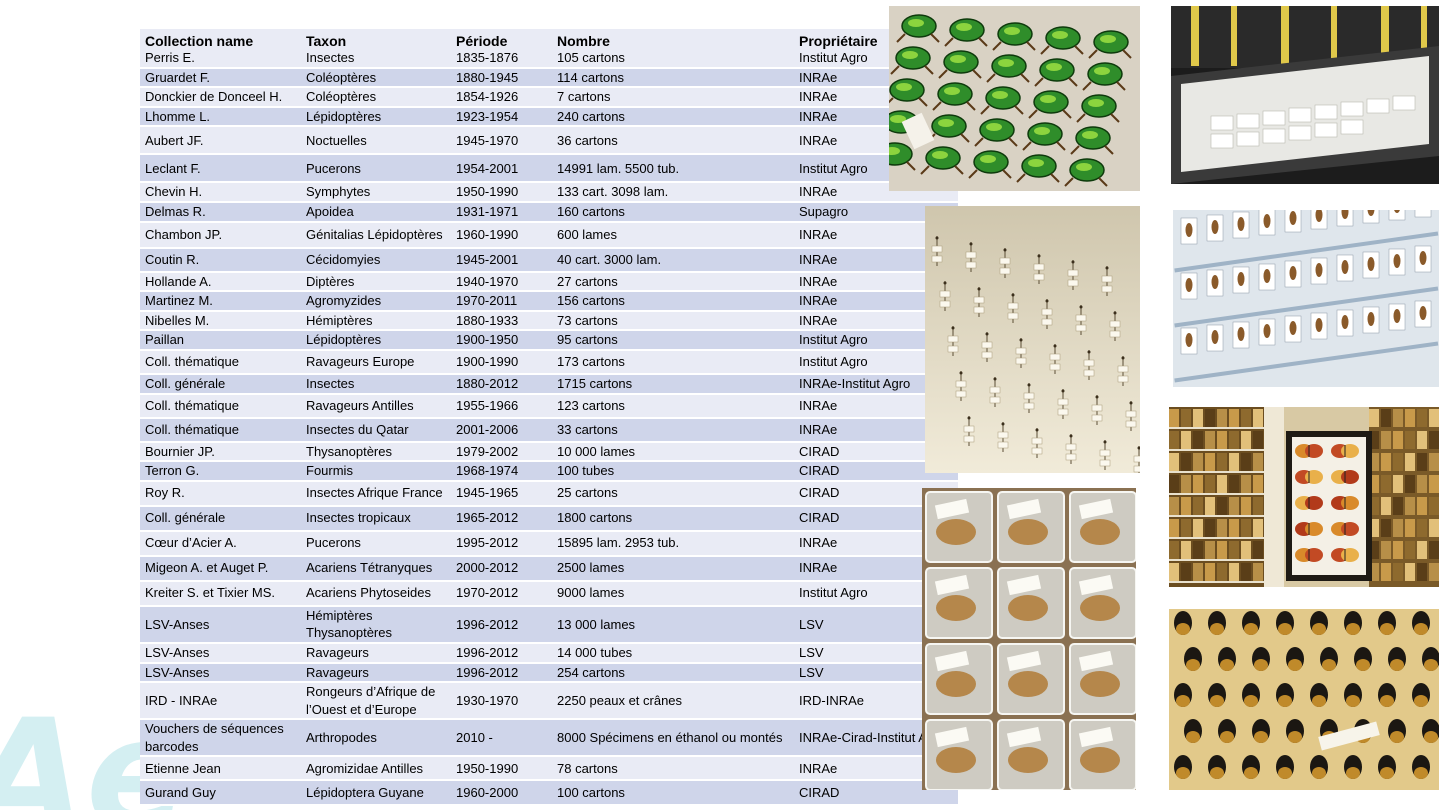  I want to click on col-header-periode: Période, so click(501, 39).